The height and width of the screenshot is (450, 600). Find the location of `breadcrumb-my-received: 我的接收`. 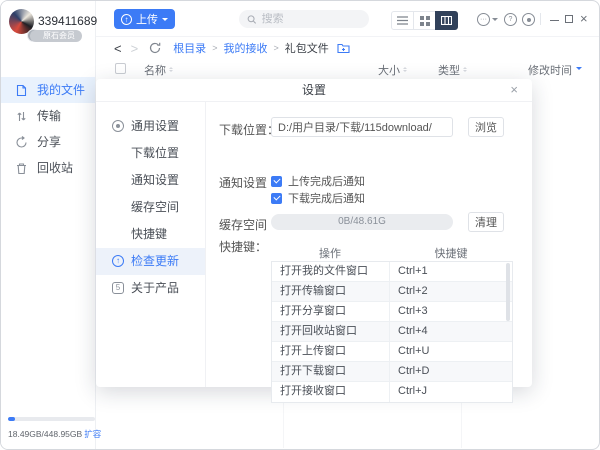

breadcrumb-my-received: 我的接收 is located at coordinates (245, 48).